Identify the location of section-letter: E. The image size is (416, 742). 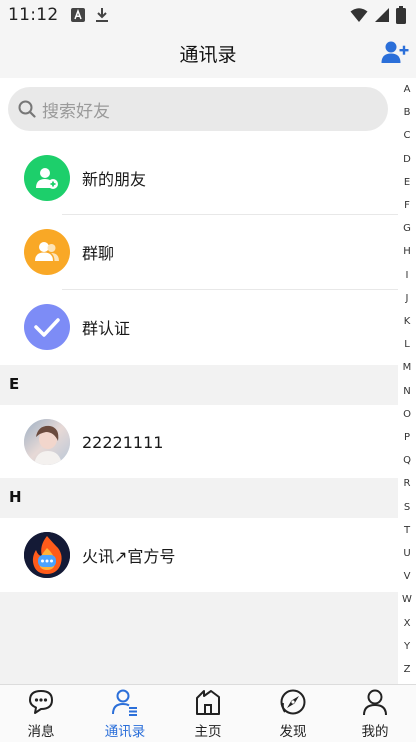
(14, 384).